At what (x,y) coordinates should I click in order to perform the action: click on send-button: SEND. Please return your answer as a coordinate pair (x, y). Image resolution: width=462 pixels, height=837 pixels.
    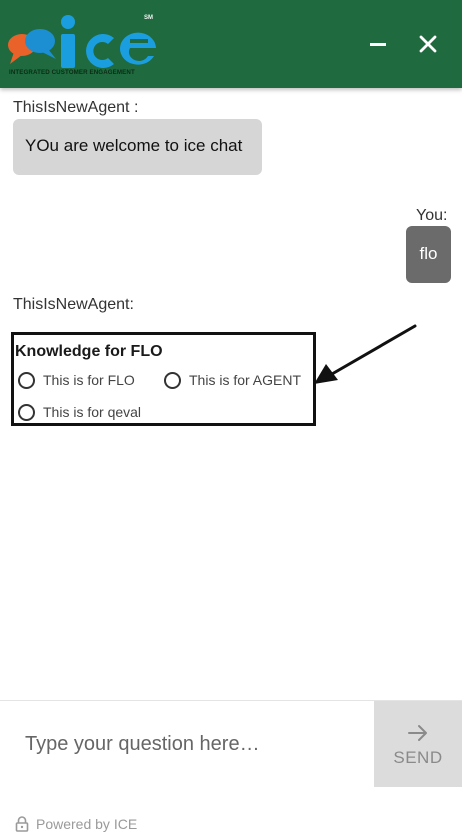
    Looking at the image, I should click on (418, 744).